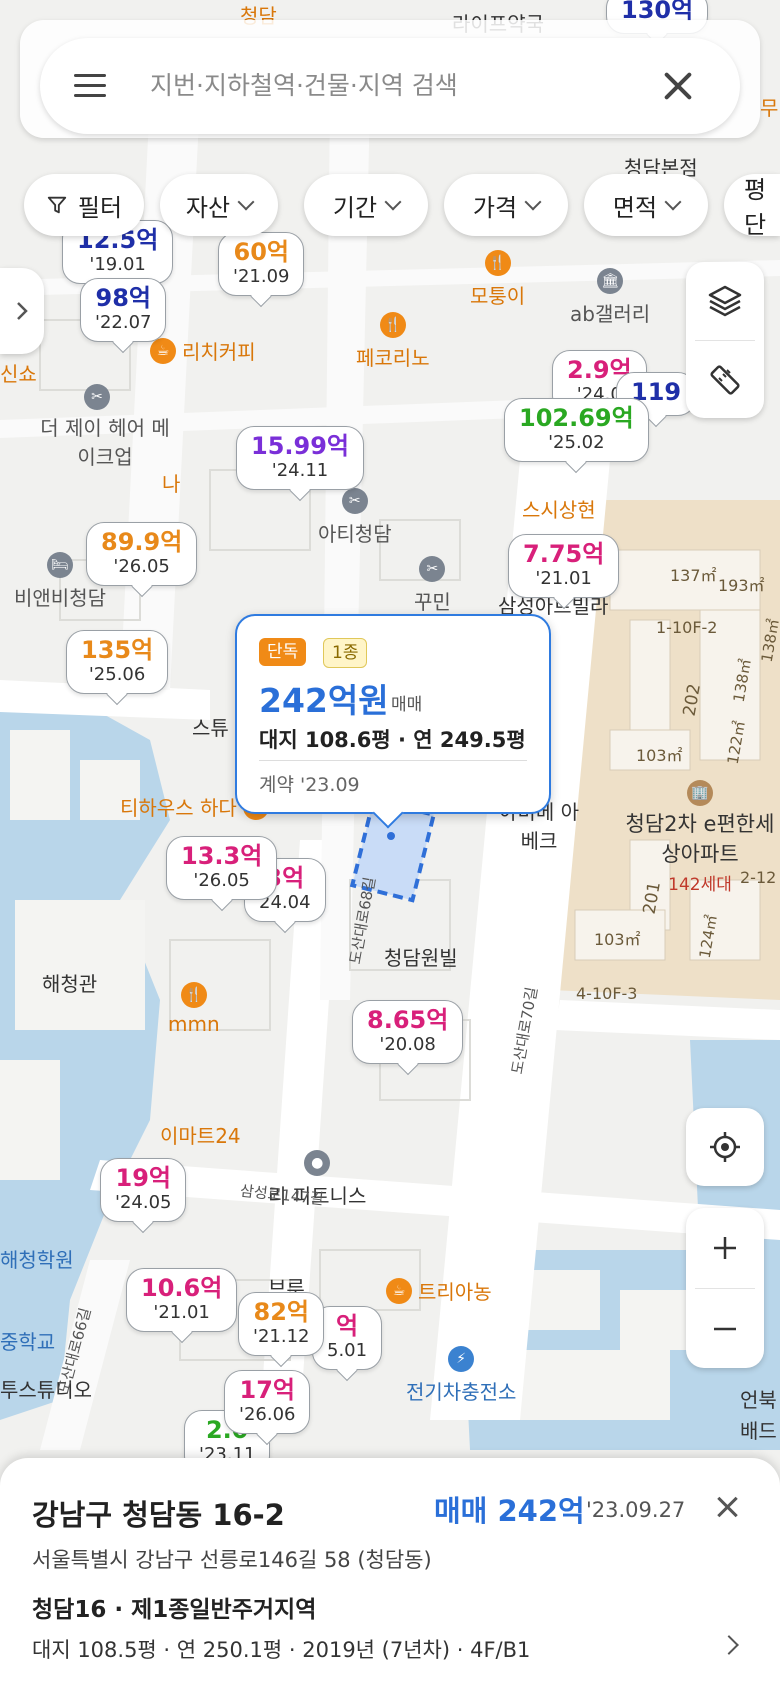 The width and height of the screenshot is (780, 1688). I want to click on poi-gallery: 🏛 ab갤러리, so click(610, 297).